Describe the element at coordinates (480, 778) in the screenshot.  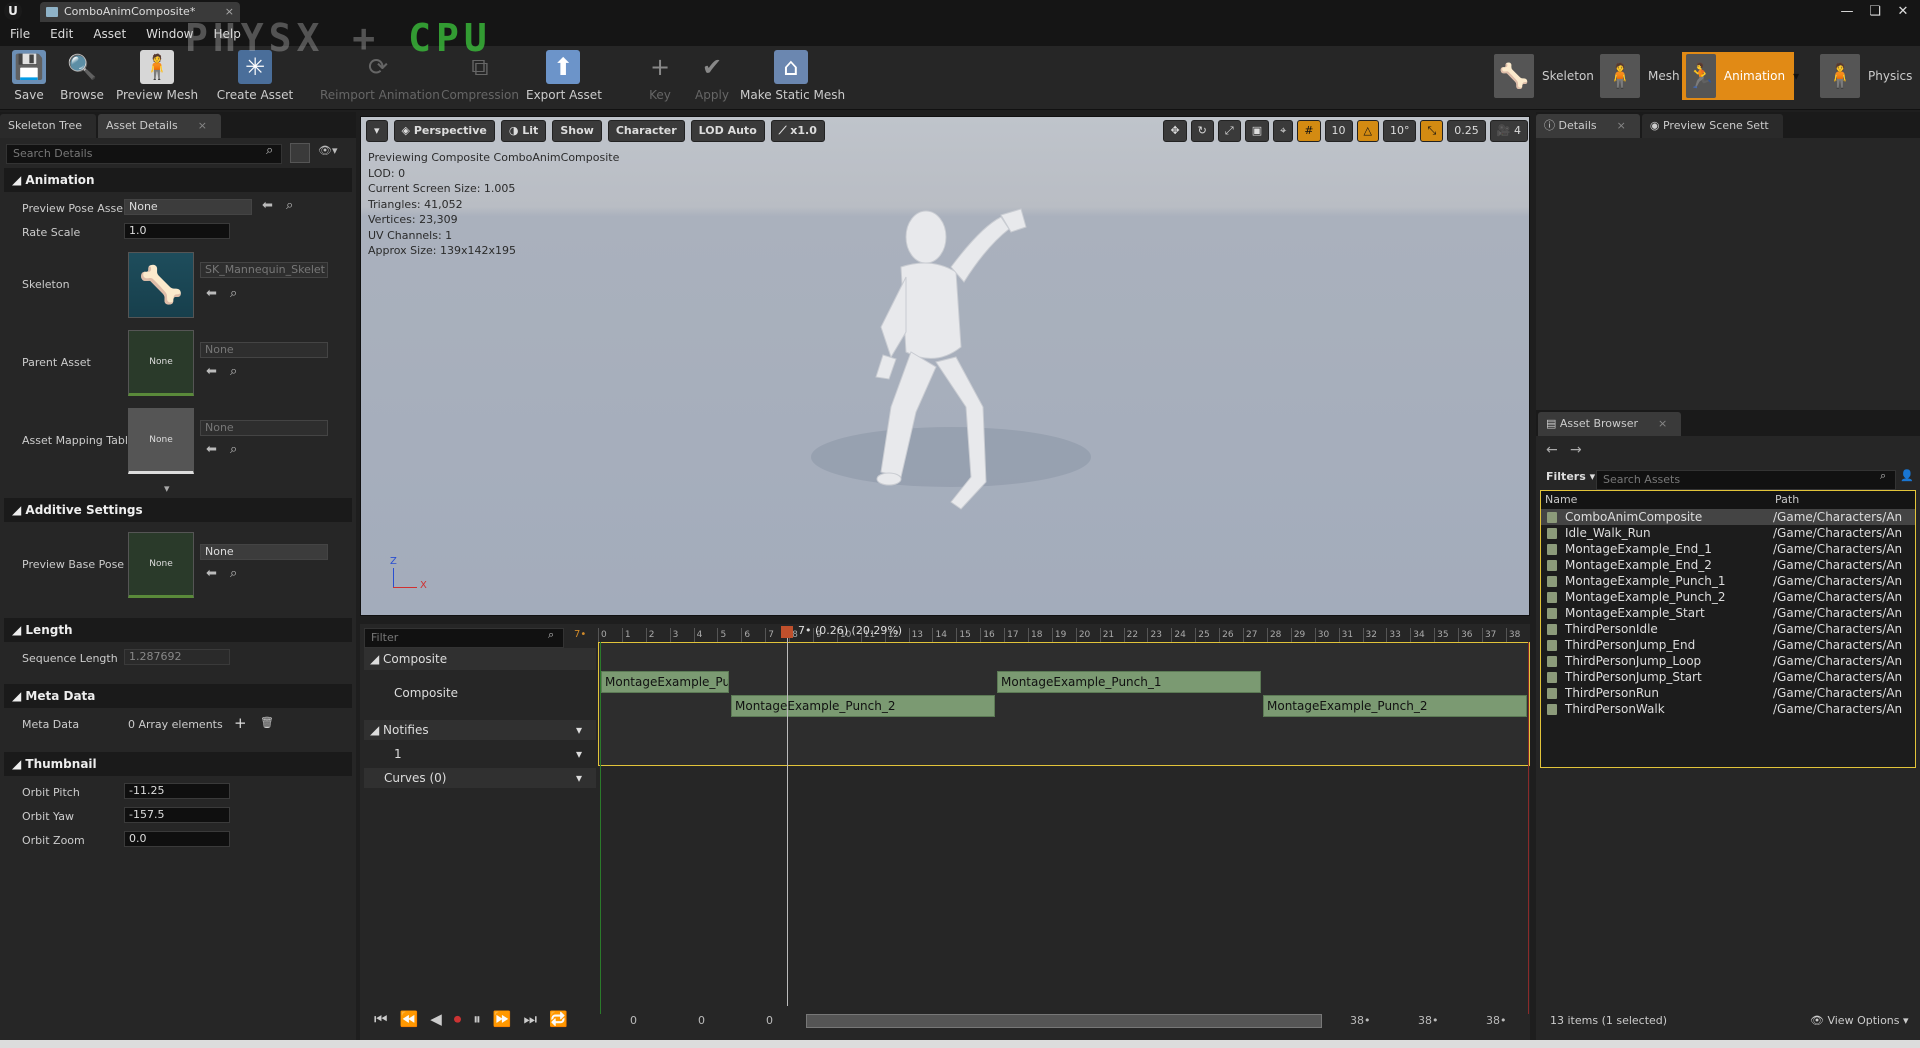
I see `curves-section-header: Curves (0) ▾` at that location.